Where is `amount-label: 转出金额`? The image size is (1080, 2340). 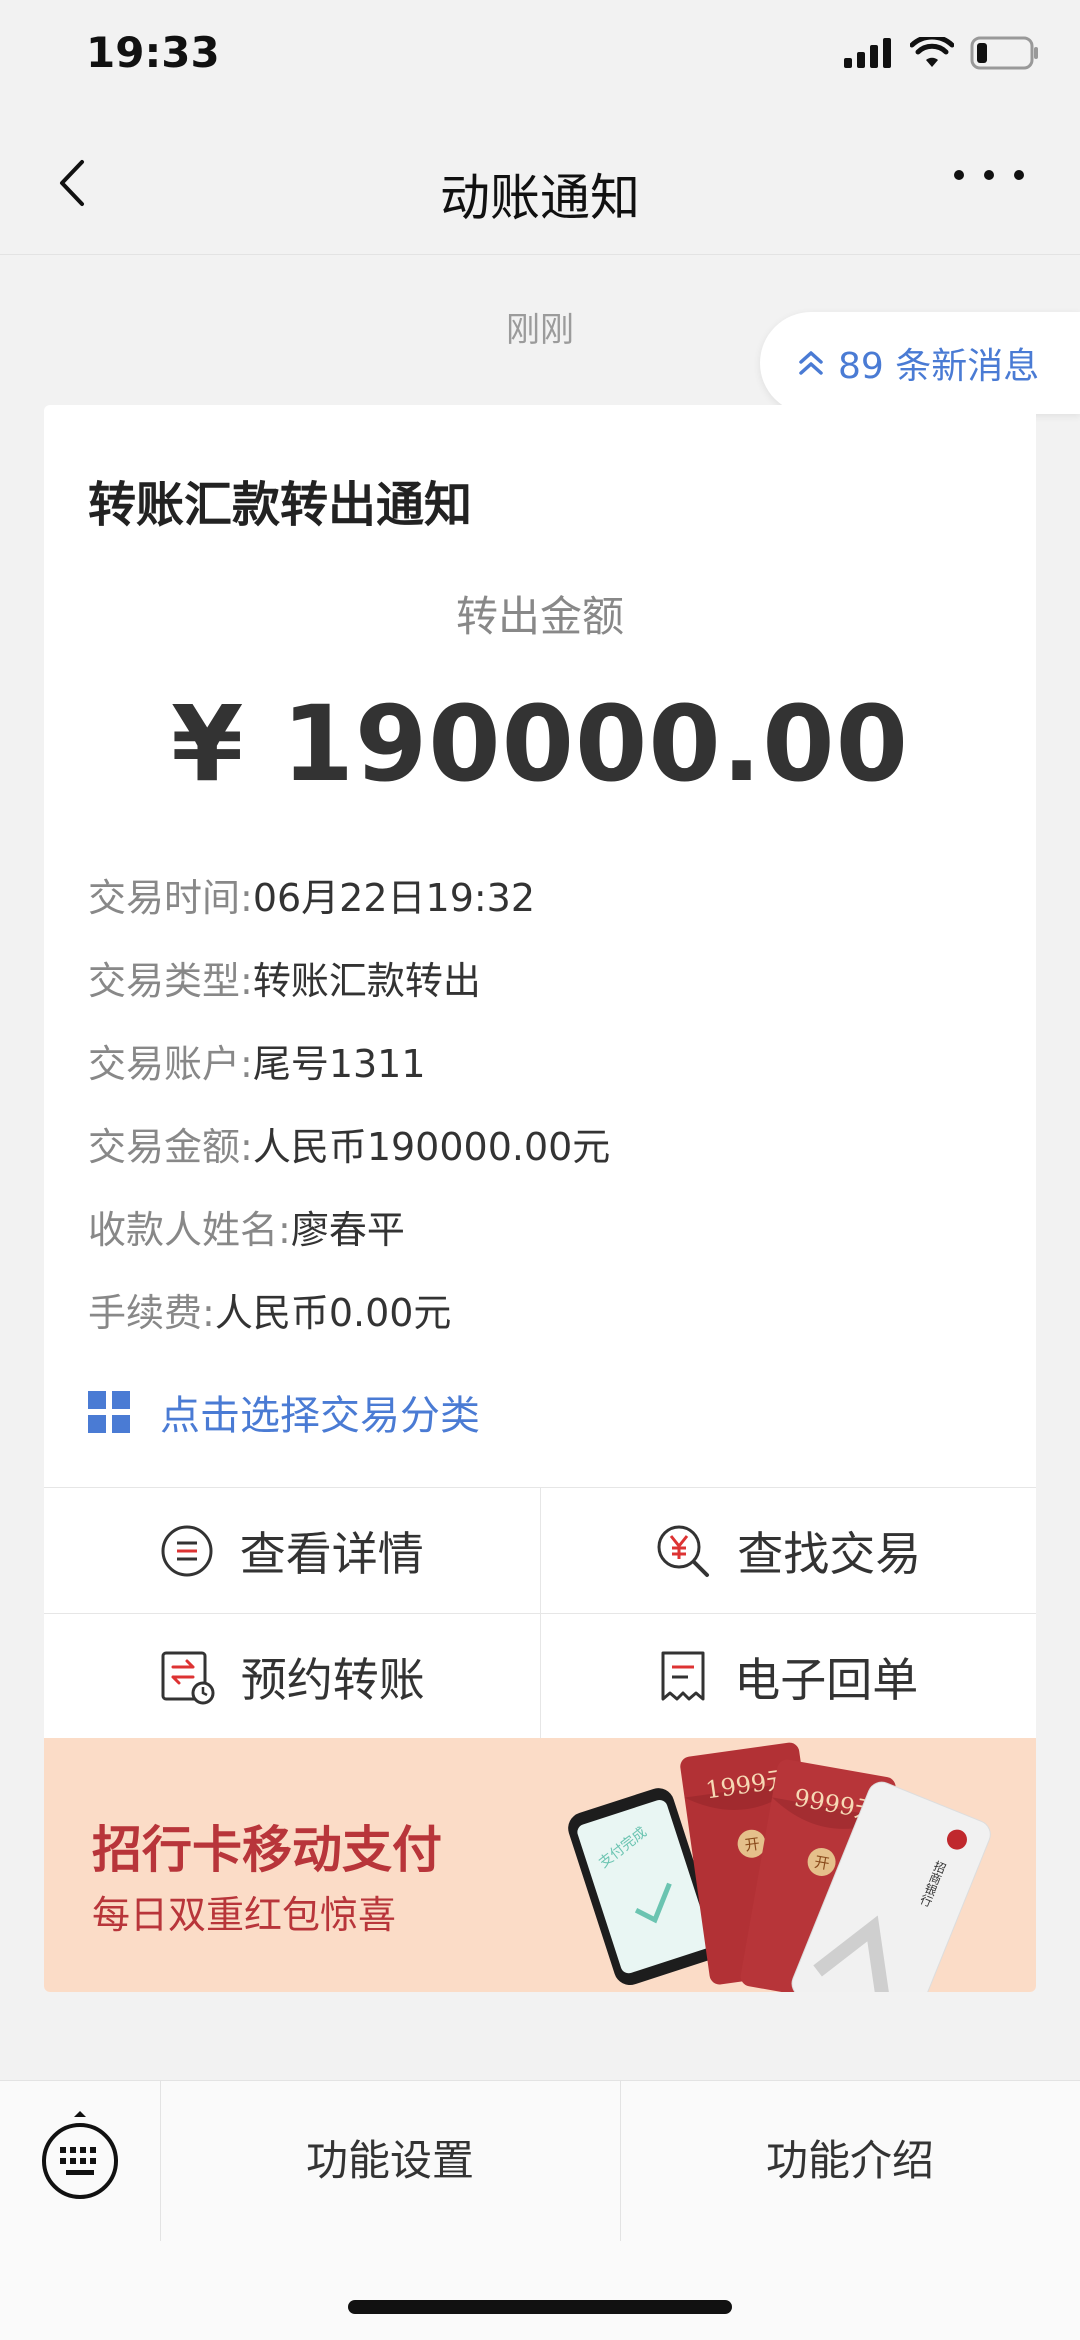 amount-label: 转出金额 is located at coordinates (539, 616).